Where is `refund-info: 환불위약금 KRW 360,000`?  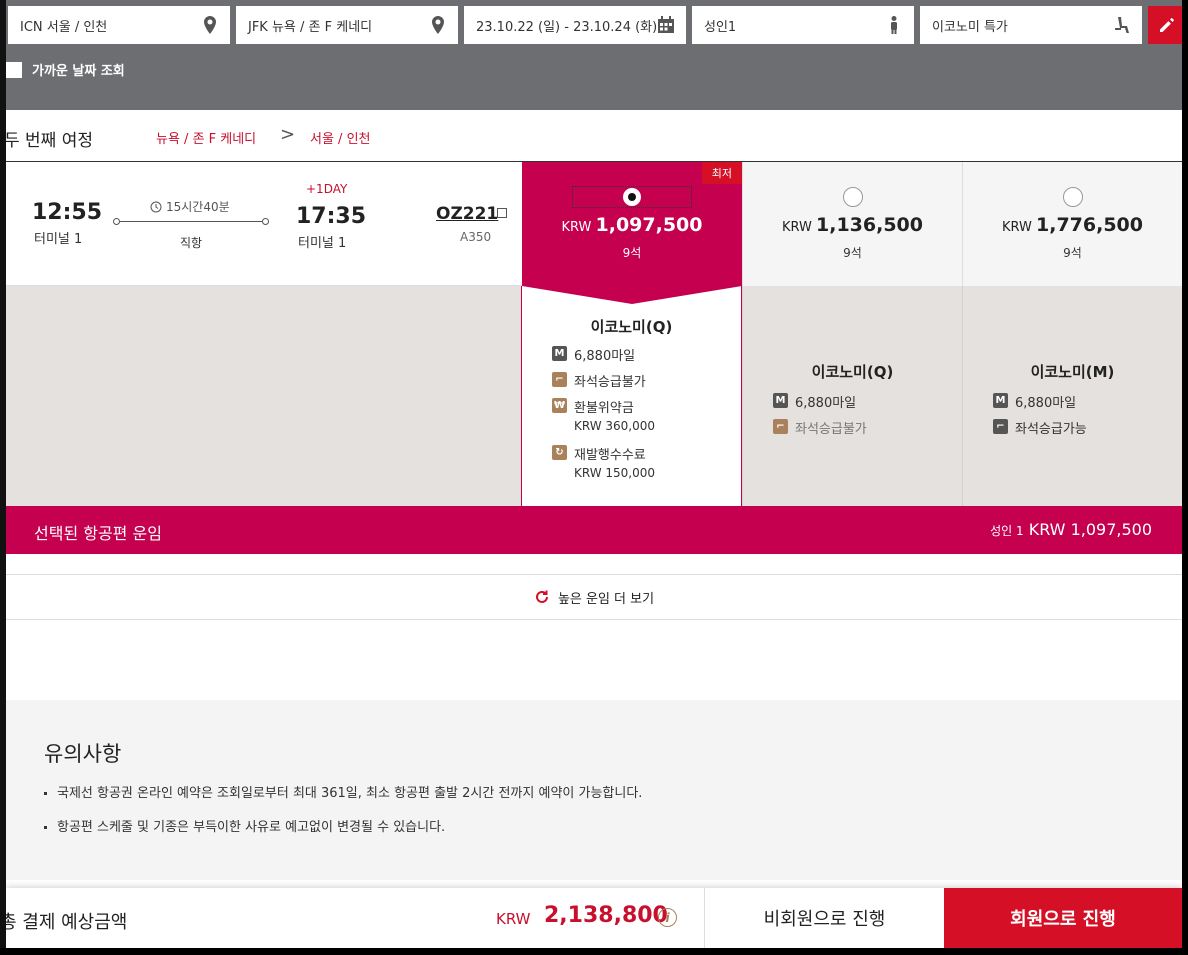
refund-info: 환불위약금 KRW 360,000 is located at coordinates (614, 415).